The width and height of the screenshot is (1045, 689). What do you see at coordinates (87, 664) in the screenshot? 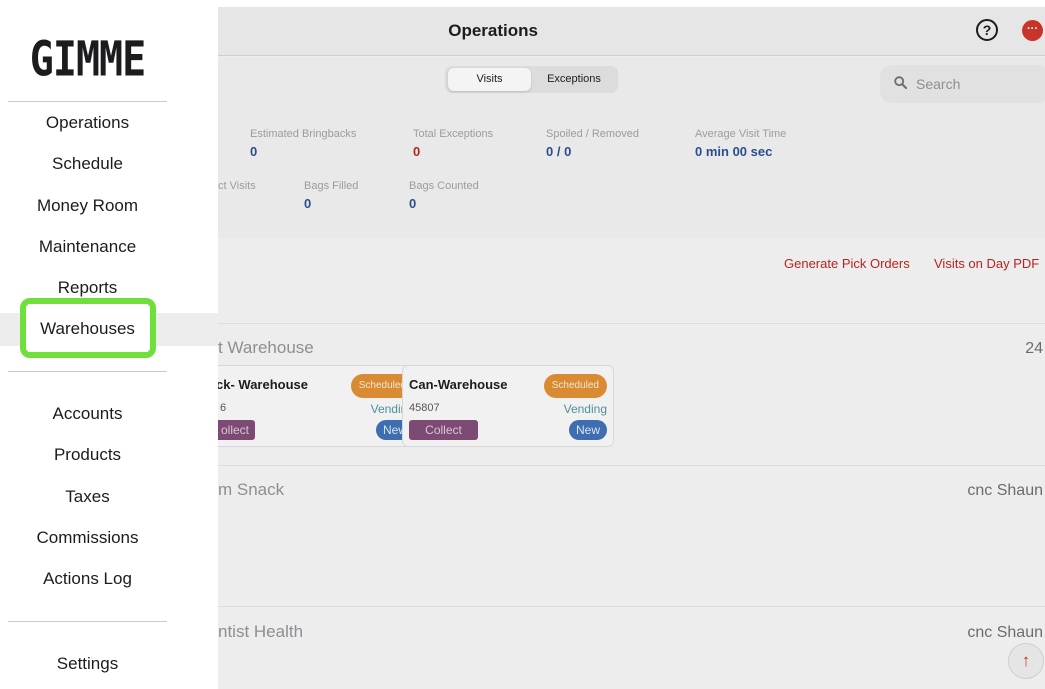
I see `sidebar-item-settings: Settings` at bounding box center [87, 664].